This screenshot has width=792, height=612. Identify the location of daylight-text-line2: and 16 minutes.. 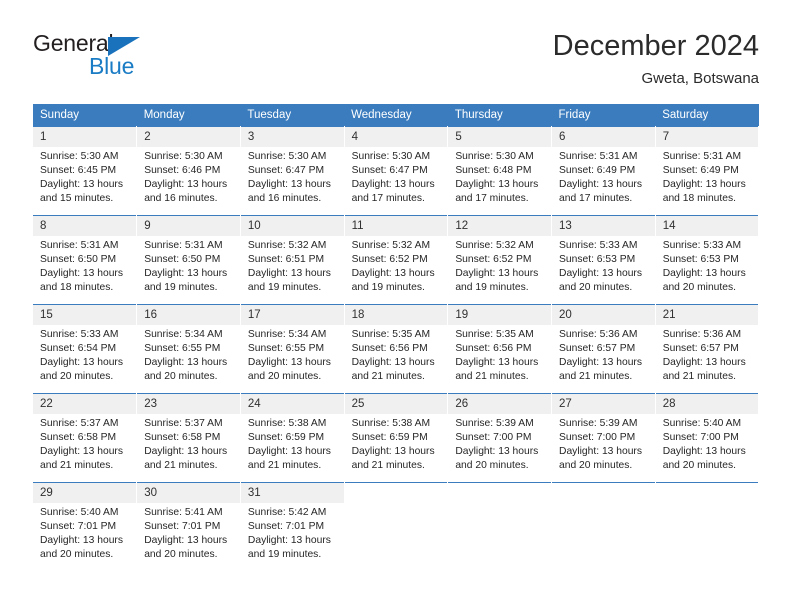
(284, 198).